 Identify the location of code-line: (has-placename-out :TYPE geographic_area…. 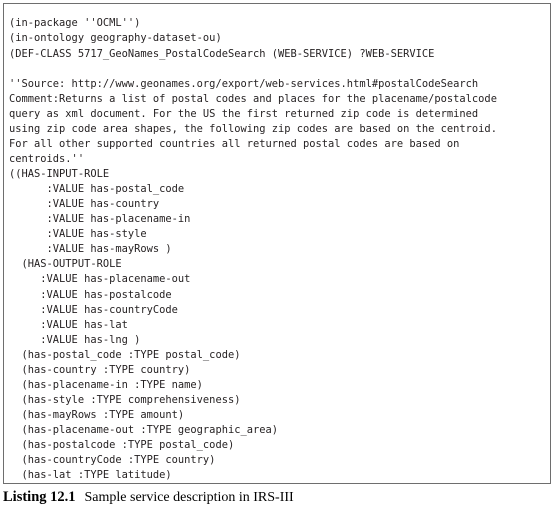
(144, 430).